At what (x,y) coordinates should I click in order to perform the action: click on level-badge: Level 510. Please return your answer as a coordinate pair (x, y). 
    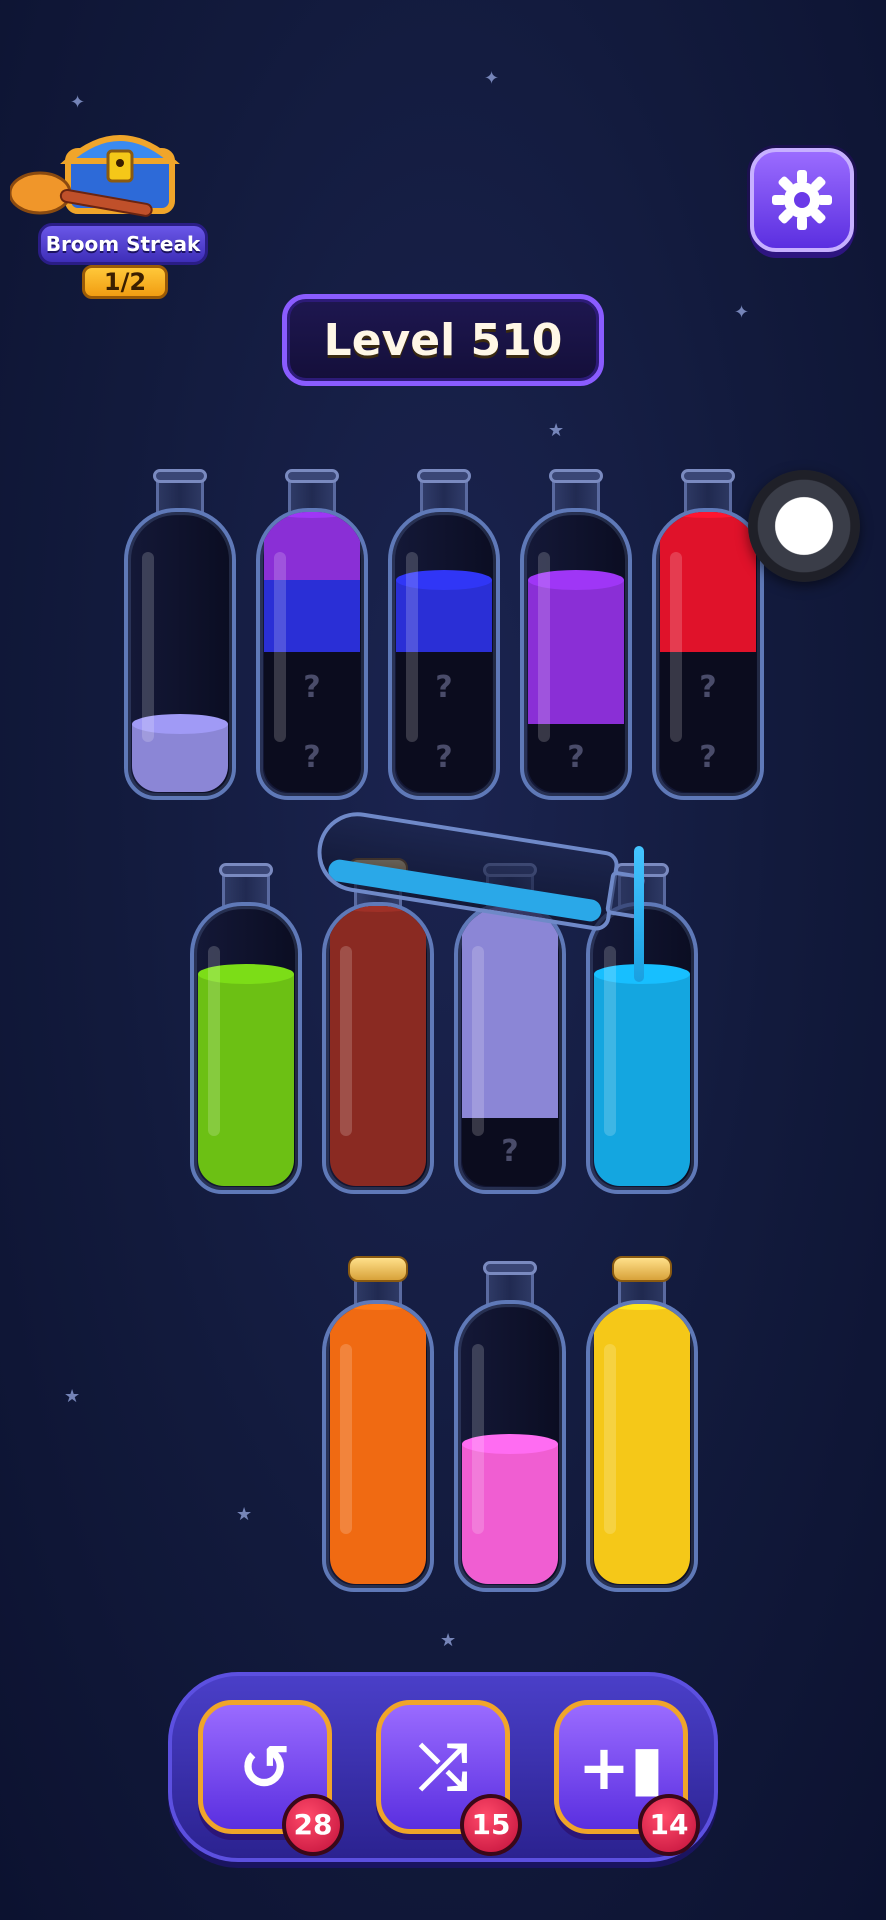
    Looking at the image, I should click on (443, 340).